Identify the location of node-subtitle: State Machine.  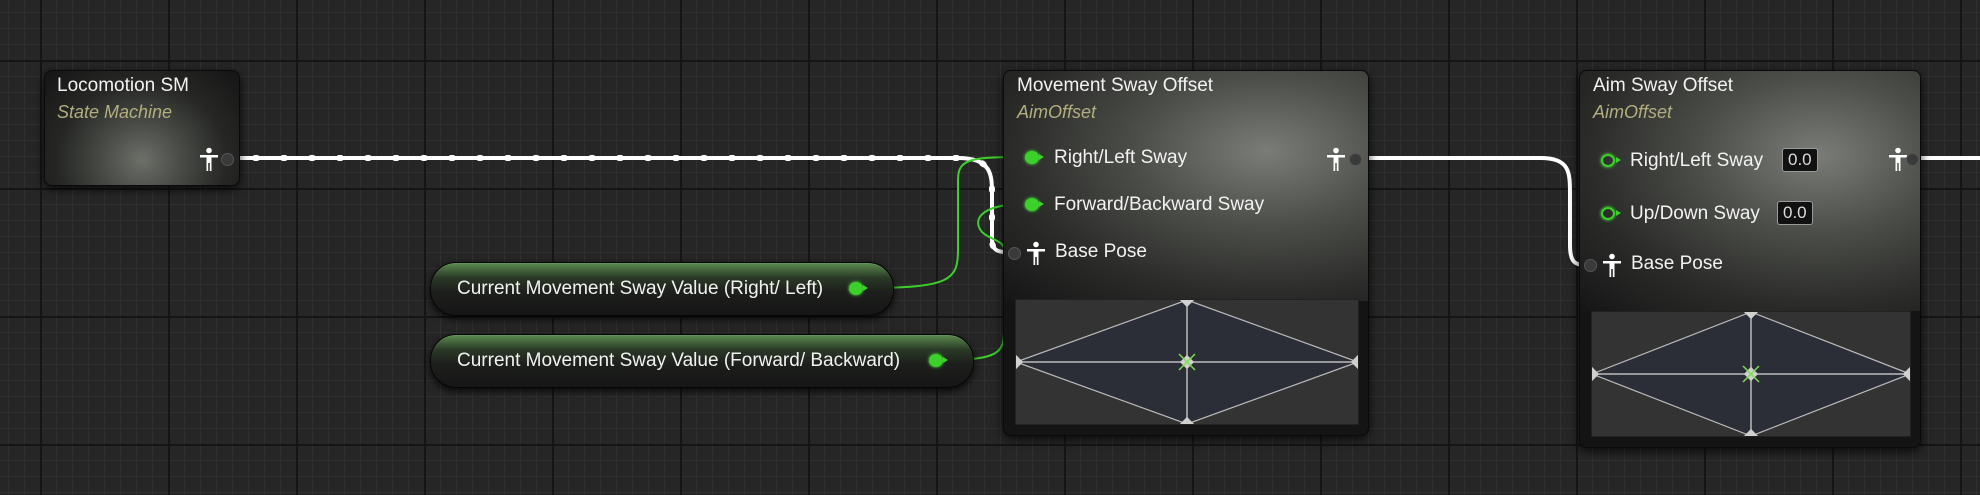
(115, 112).